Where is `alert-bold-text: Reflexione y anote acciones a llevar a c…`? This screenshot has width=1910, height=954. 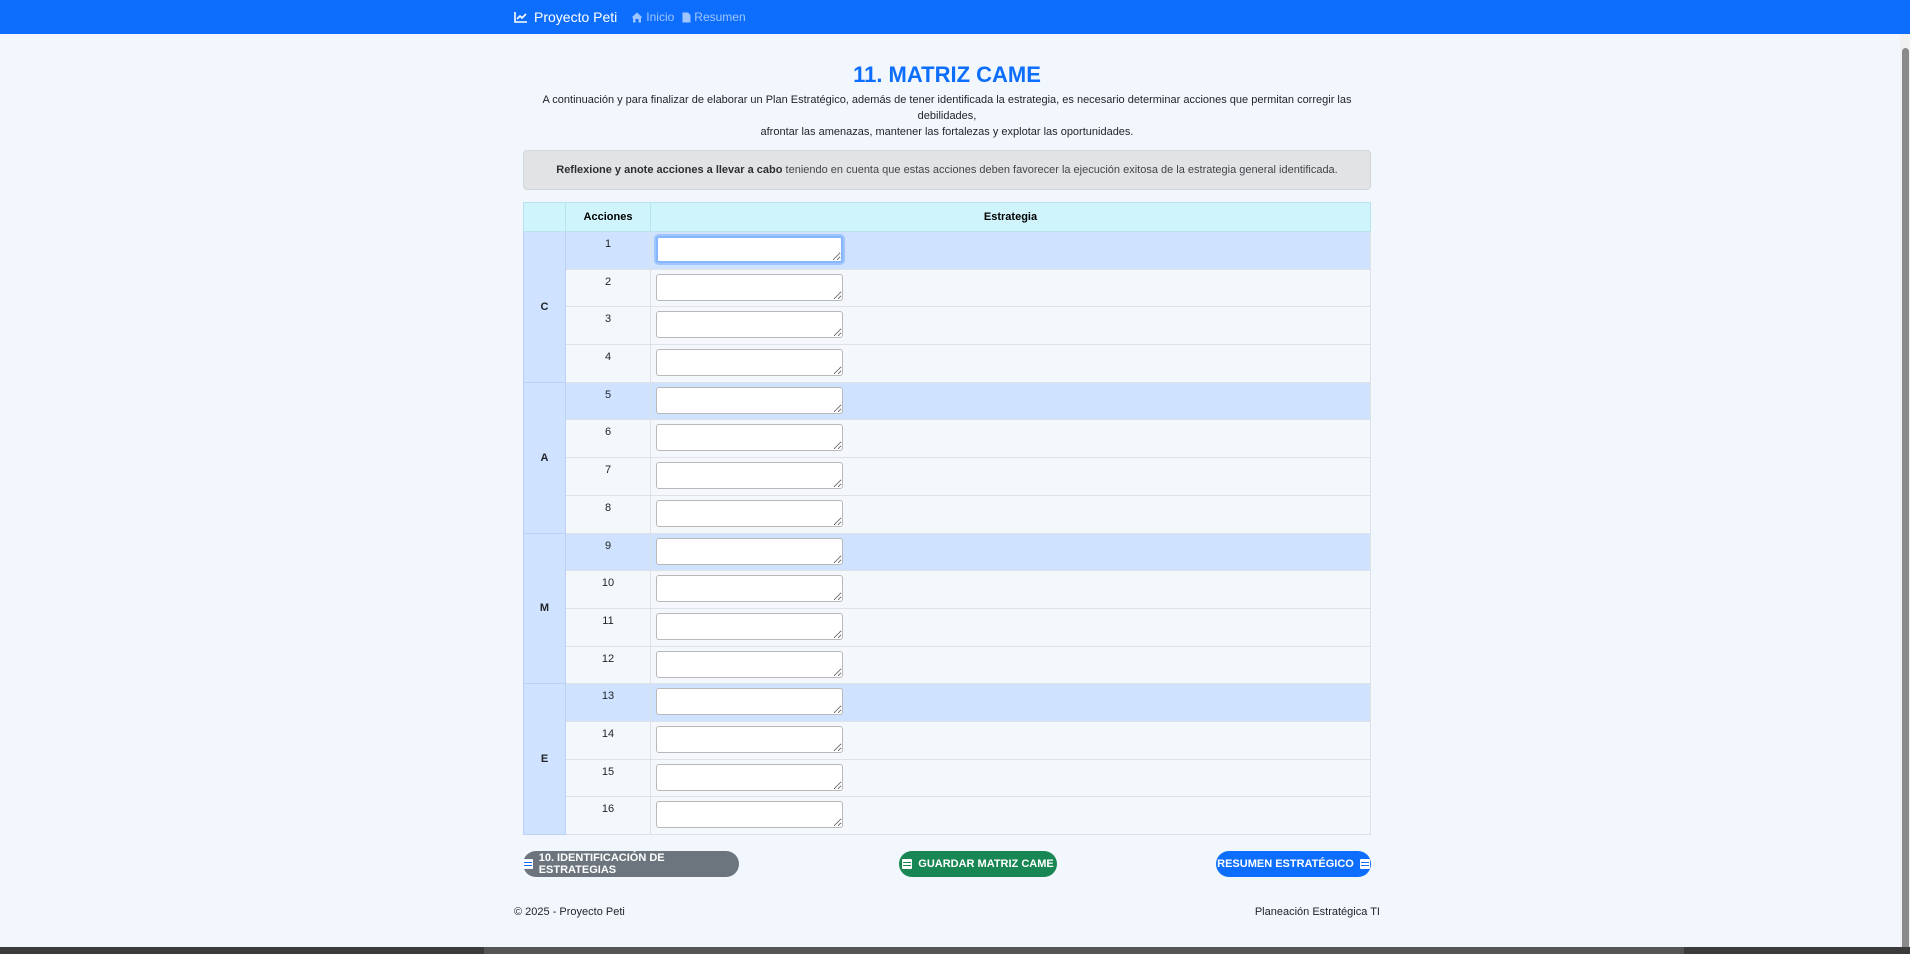
alert-bold-text: Reflexione y anote acciones a llevar a c… is located at coordinates (669, 170).